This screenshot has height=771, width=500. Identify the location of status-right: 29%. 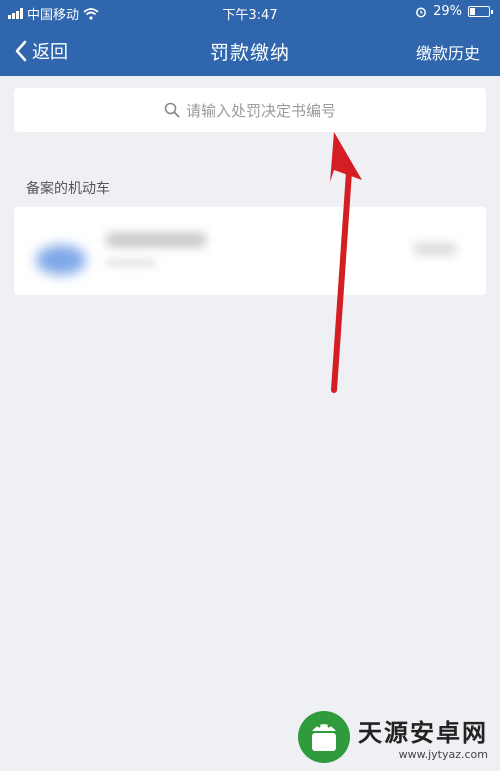
(454, 11).